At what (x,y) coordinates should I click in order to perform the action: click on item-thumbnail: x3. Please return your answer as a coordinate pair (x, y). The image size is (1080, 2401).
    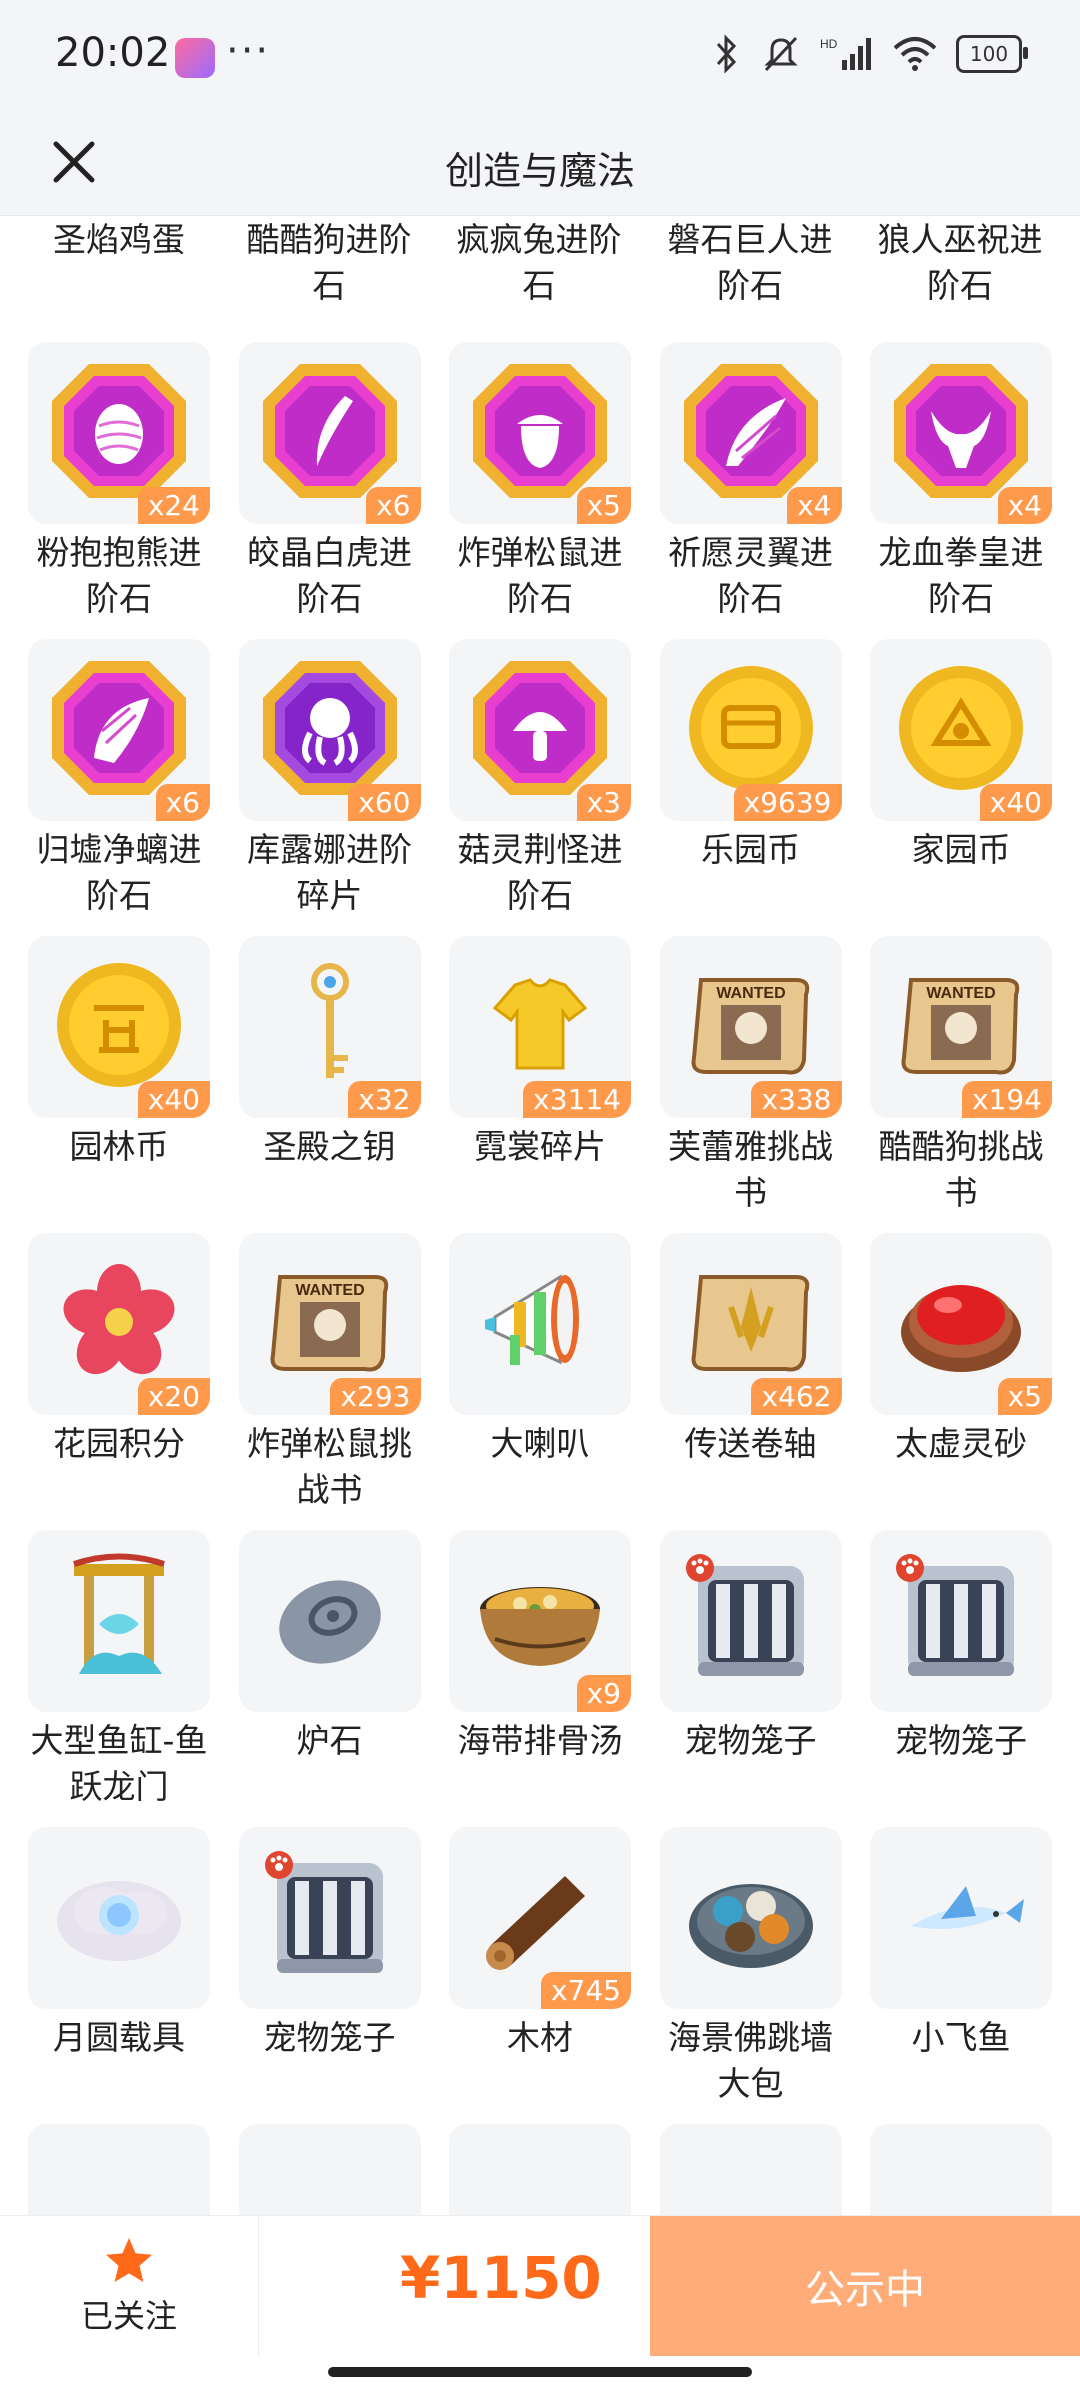
    Looking at the image, I should click on (540, 730).